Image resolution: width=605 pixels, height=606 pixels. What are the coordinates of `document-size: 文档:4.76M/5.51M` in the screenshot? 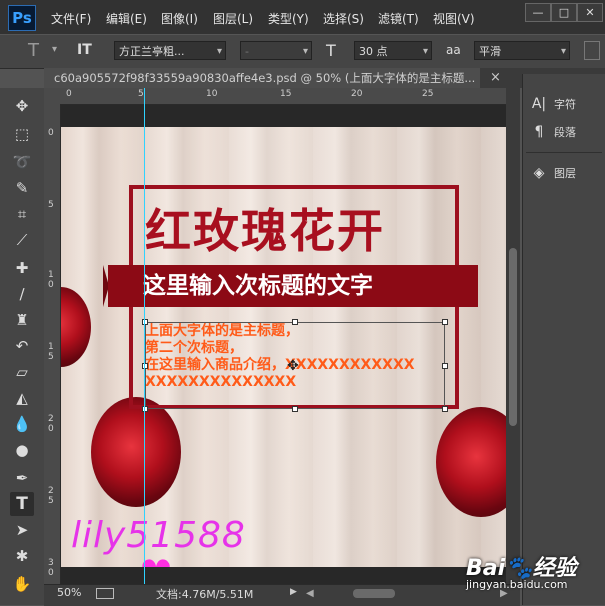 It's located at (205, 594).